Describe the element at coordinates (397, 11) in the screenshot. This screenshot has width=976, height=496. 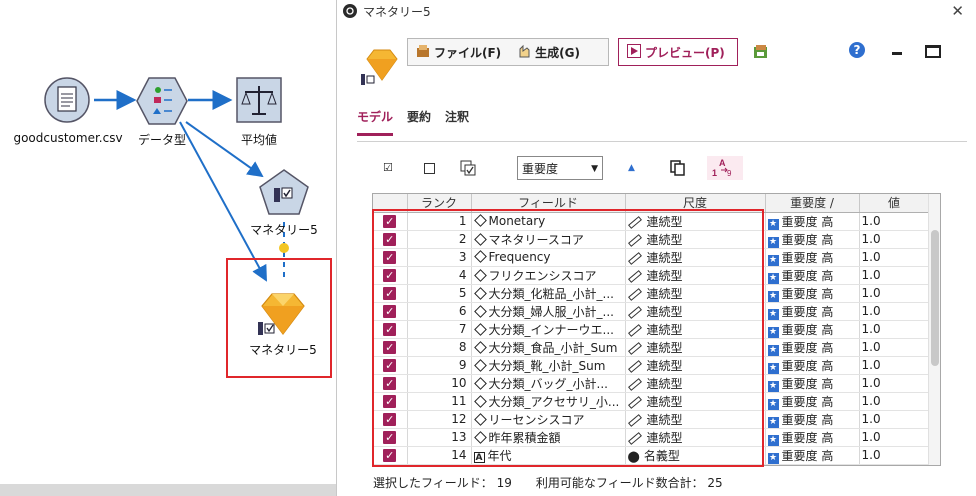
I see `dialog-title: マネタリー5` at that location.